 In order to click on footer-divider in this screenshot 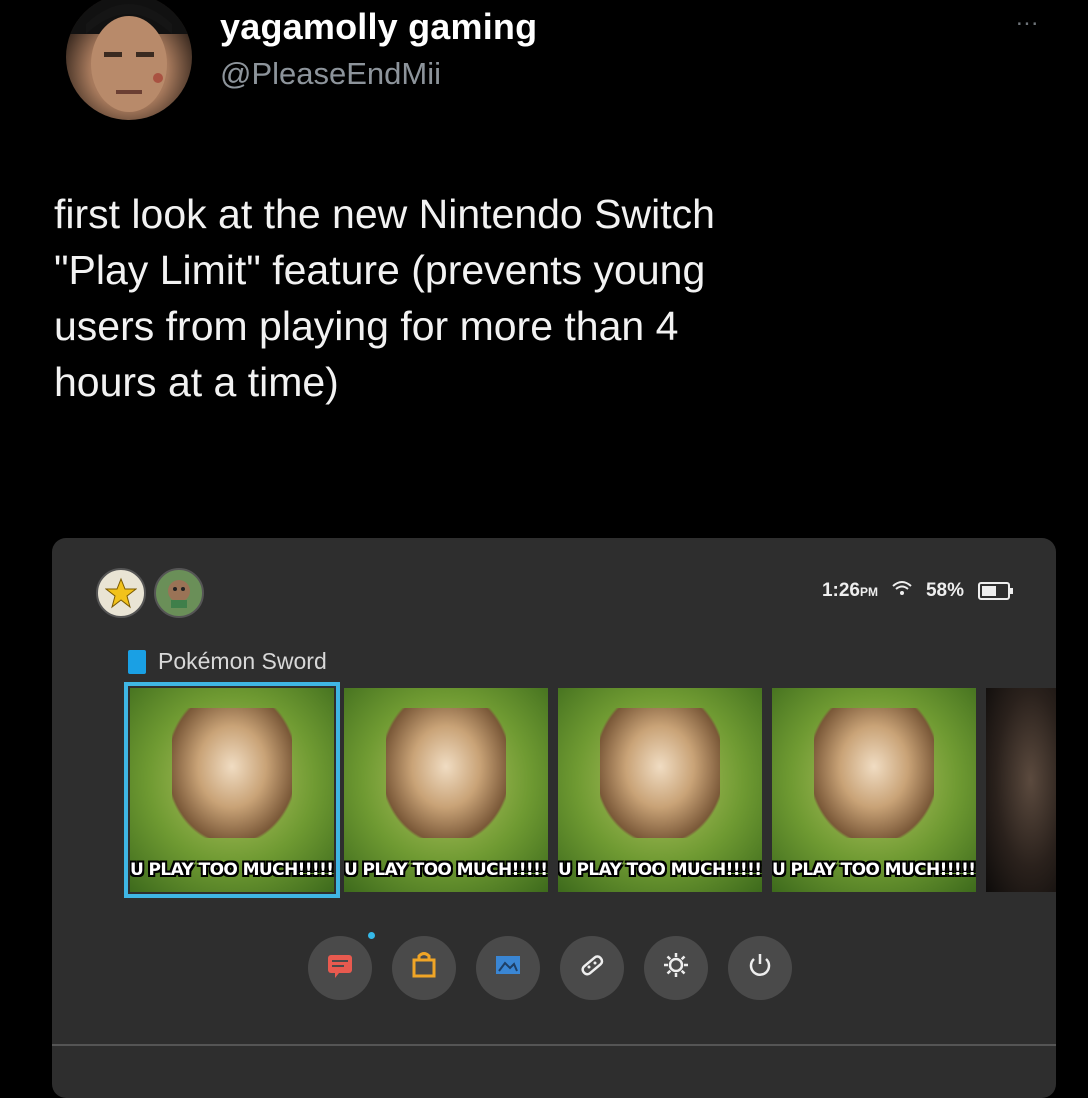, I will do `click(554, 1045)`.